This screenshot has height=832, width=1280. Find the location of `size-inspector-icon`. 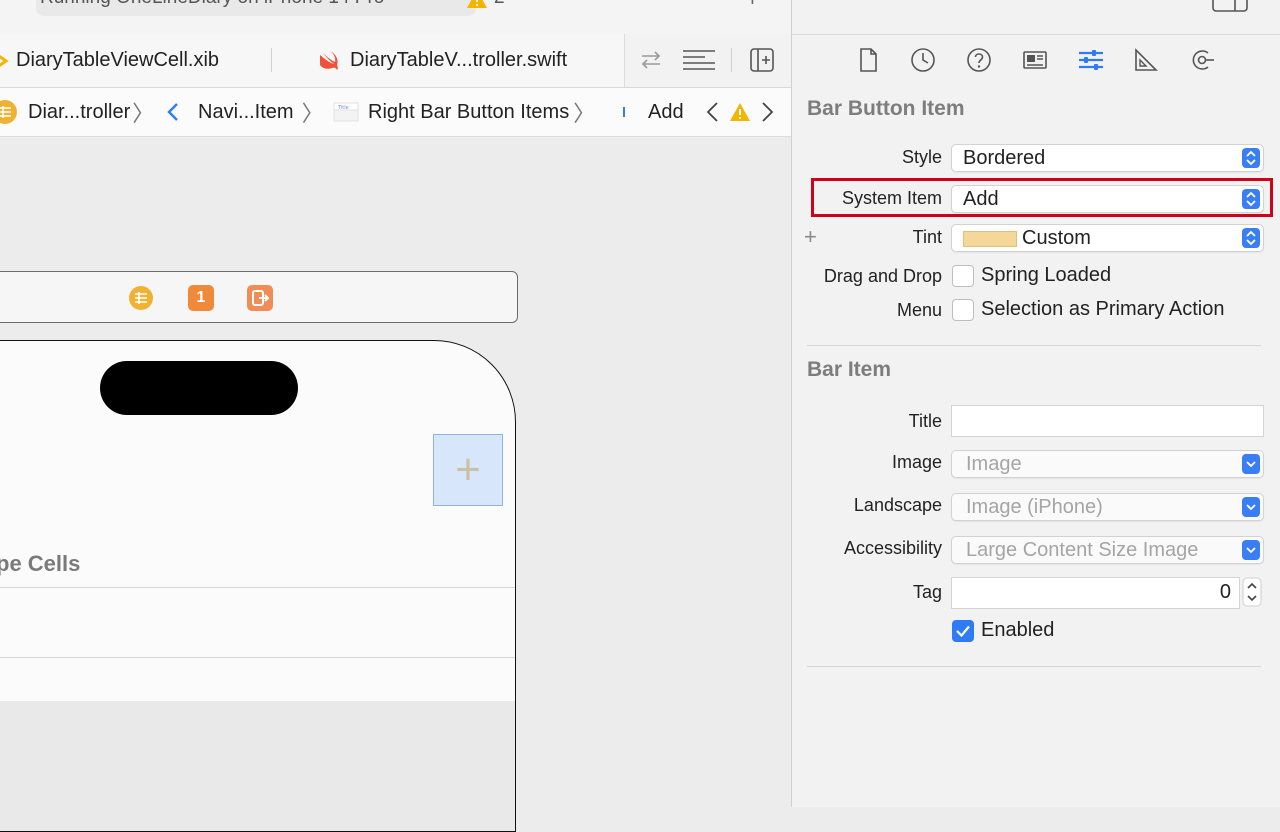

size-inspector-icon is located at coordinates (1146, 60).